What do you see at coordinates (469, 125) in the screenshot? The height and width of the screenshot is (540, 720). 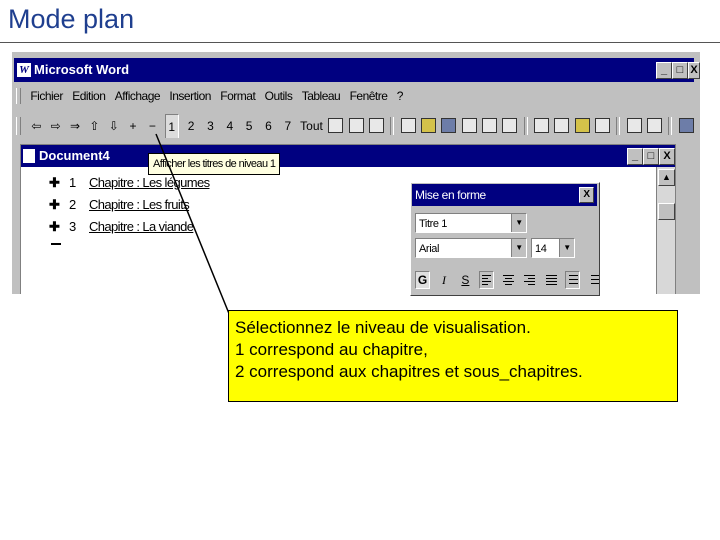 I see `print-icon` at bounding box center [469, 125].